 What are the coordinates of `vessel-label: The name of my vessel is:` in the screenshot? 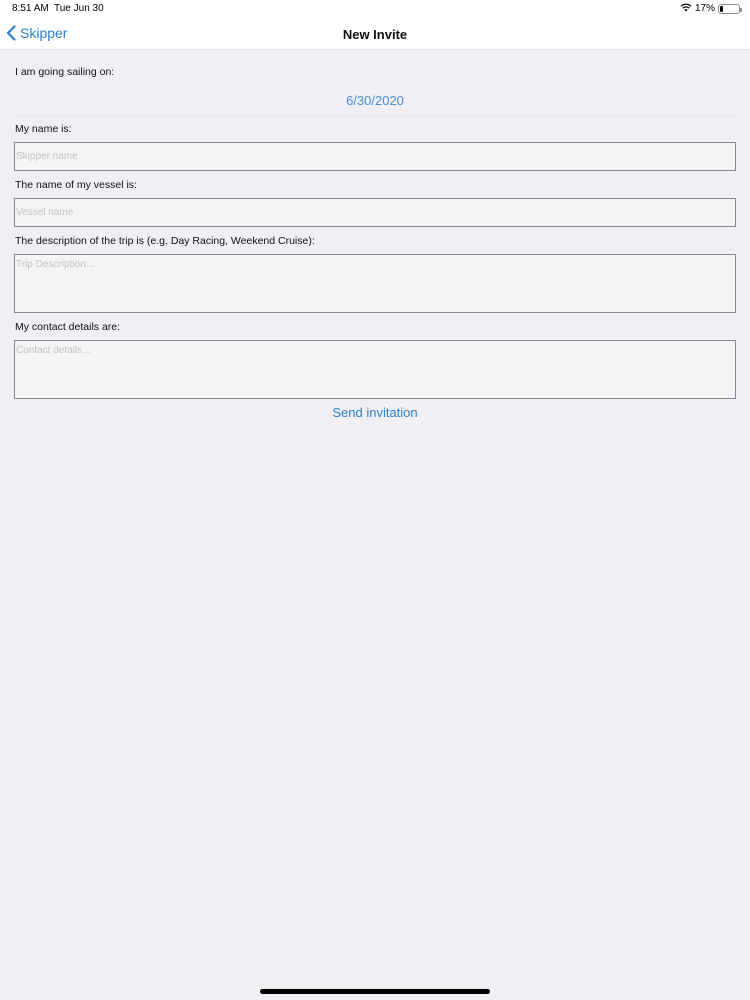 It's located at (76, 185).